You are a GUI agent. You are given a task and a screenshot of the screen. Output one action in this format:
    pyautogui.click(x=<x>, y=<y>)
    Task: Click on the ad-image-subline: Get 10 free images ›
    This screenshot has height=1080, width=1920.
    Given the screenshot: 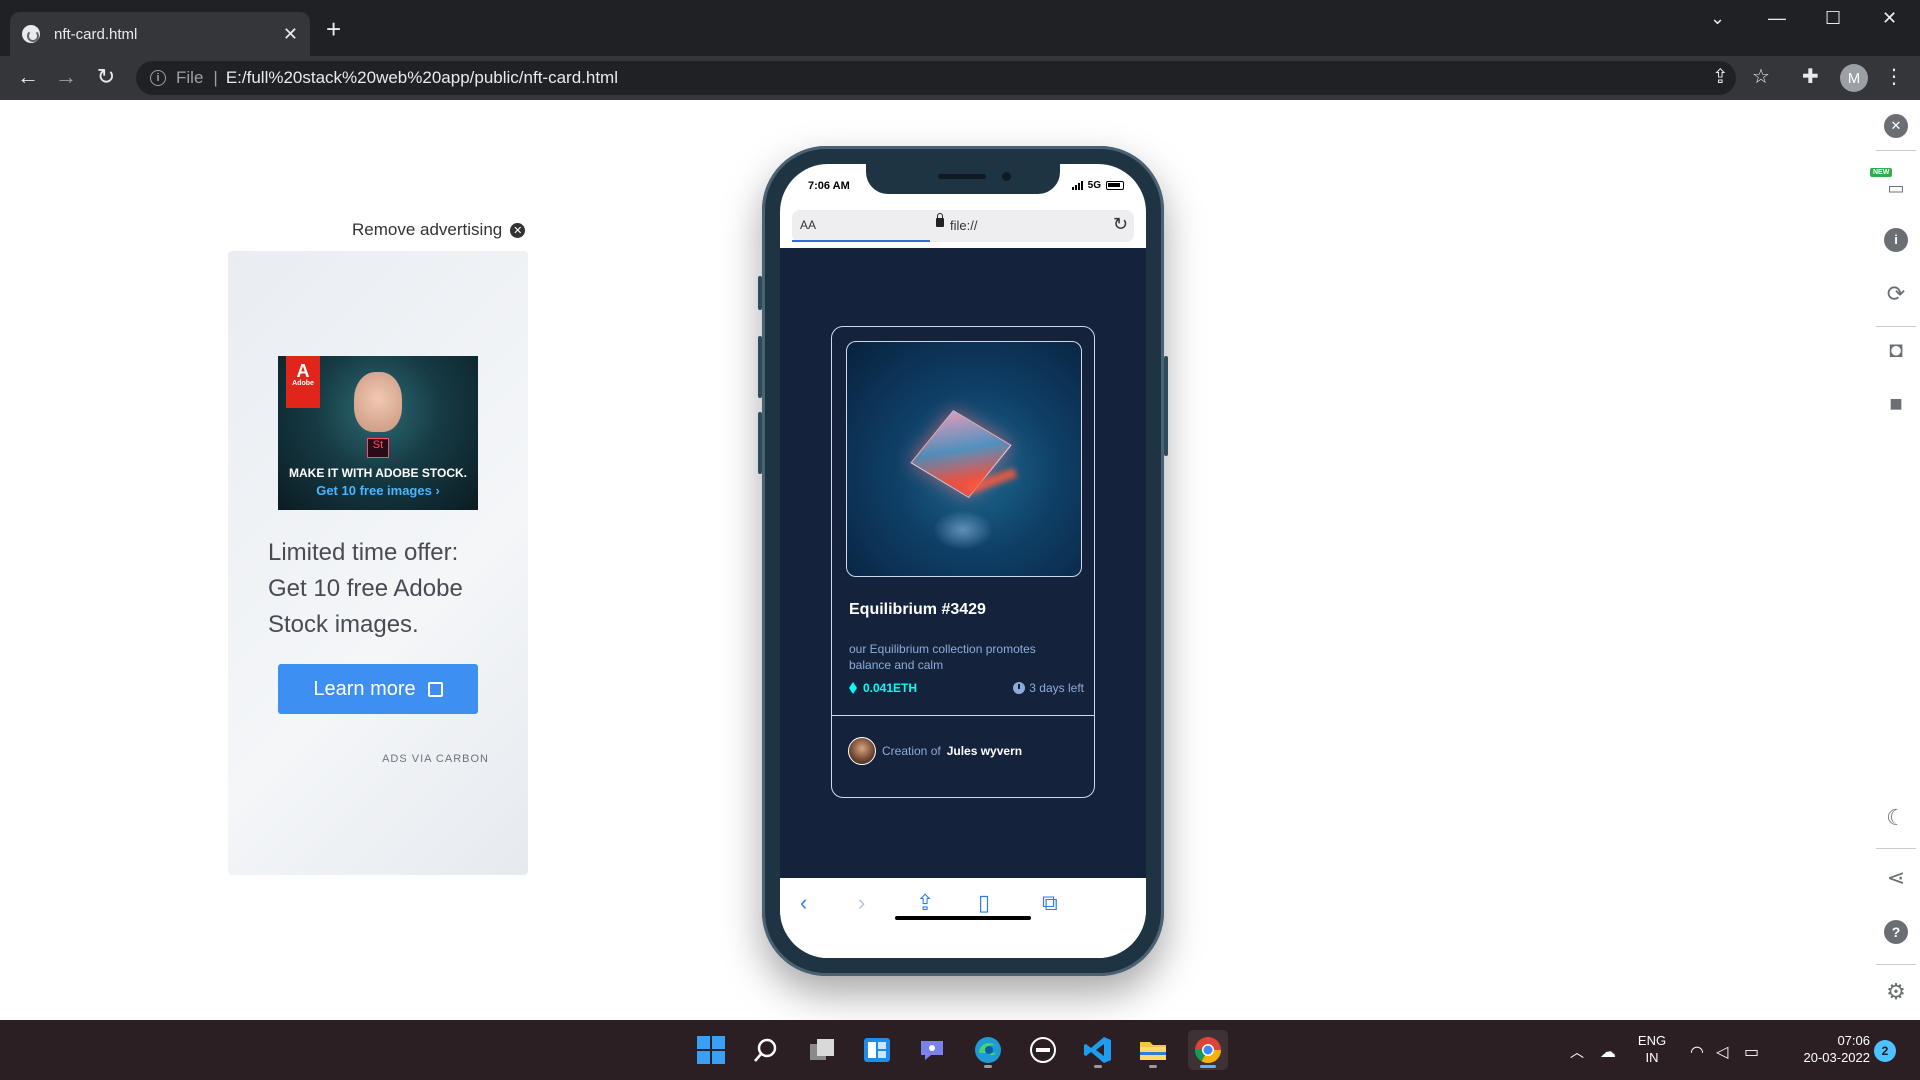 What is the action you would take?
    pyautogui.click(x=378, y=490)
    